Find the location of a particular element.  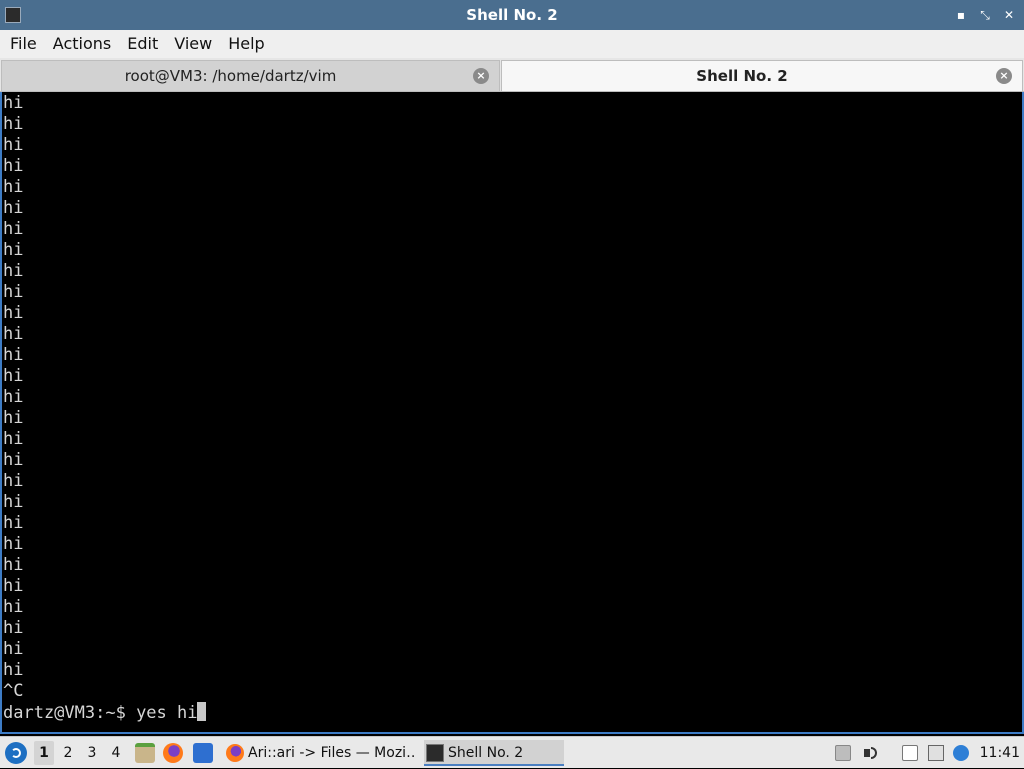

window-controls: ▪ ⤡ ✕ is located at coordinates (985, 15).